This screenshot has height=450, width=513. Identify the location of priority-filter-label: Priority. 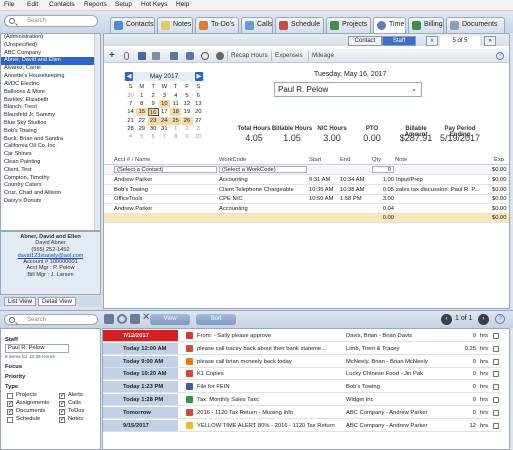
(15, 377).